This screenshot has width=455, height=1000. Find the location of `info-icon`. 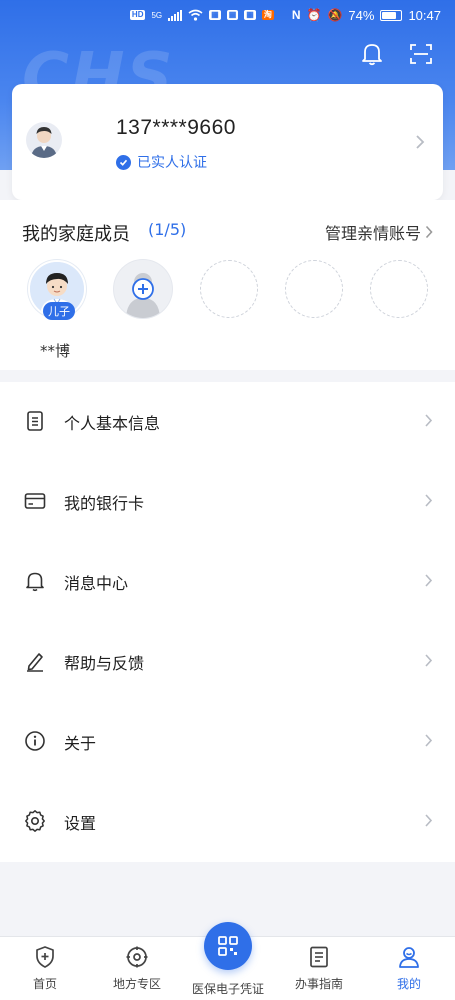

info-icon is located at coordinates (35, 741).